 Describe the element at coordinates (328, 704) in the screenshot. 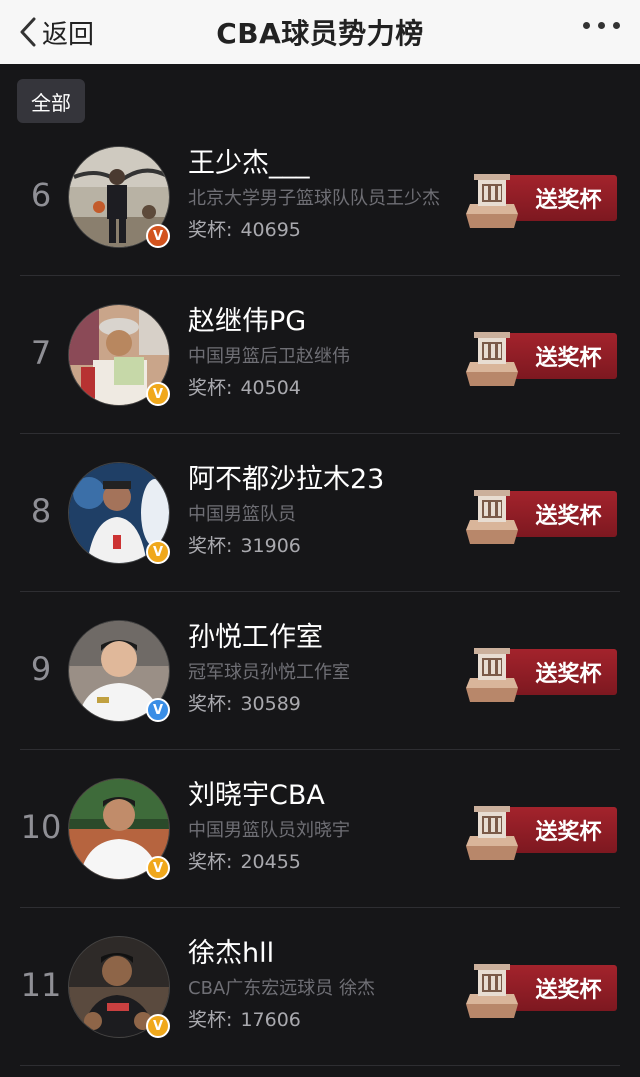

I see `cup-count: 奖杯: 30589` at that location.